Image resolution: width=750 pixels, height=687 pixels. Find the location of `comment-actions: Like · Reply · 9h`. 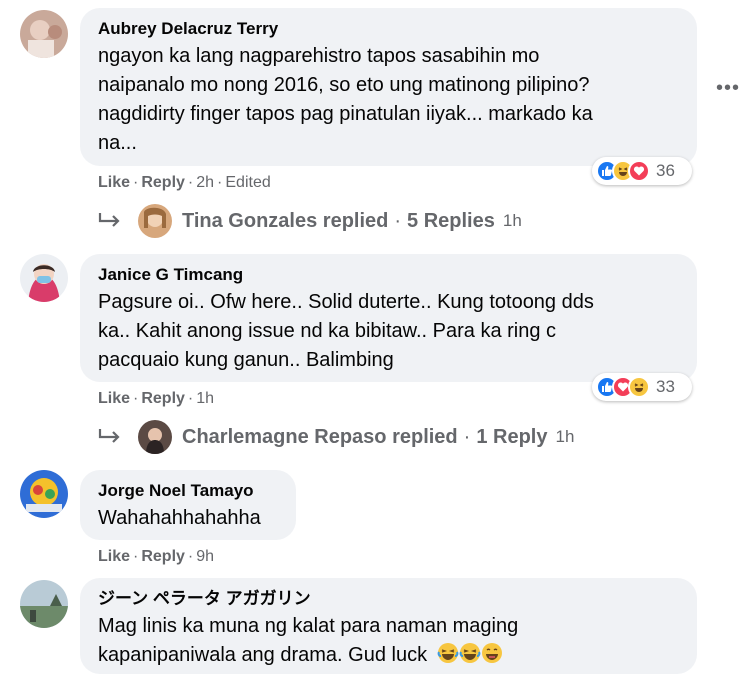

comment-actions: Like · Reply · 9h is located at coordinates (156, 557).